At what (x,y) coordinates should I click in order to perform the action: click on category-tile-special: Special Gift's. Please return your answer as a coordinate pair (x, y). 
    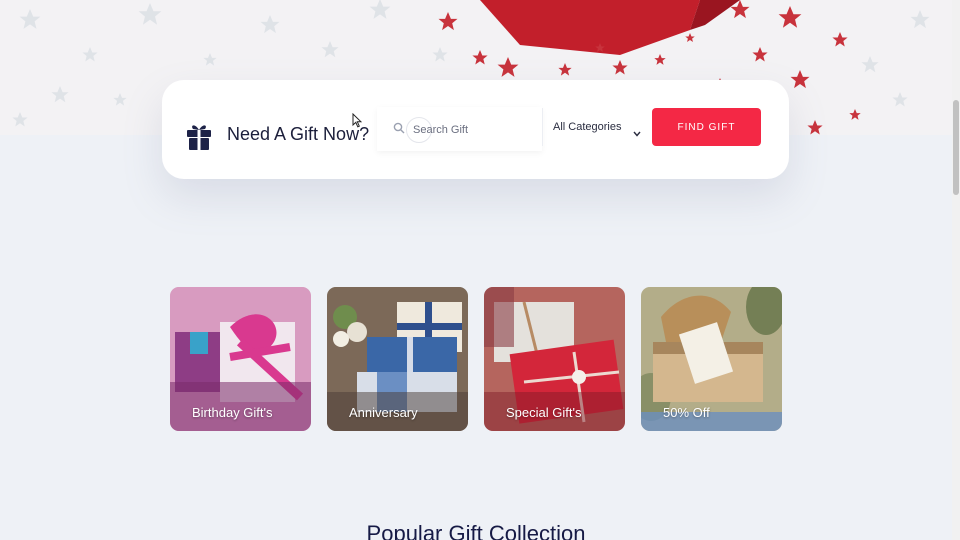
    Looking at the image, I should click on (554, 359).